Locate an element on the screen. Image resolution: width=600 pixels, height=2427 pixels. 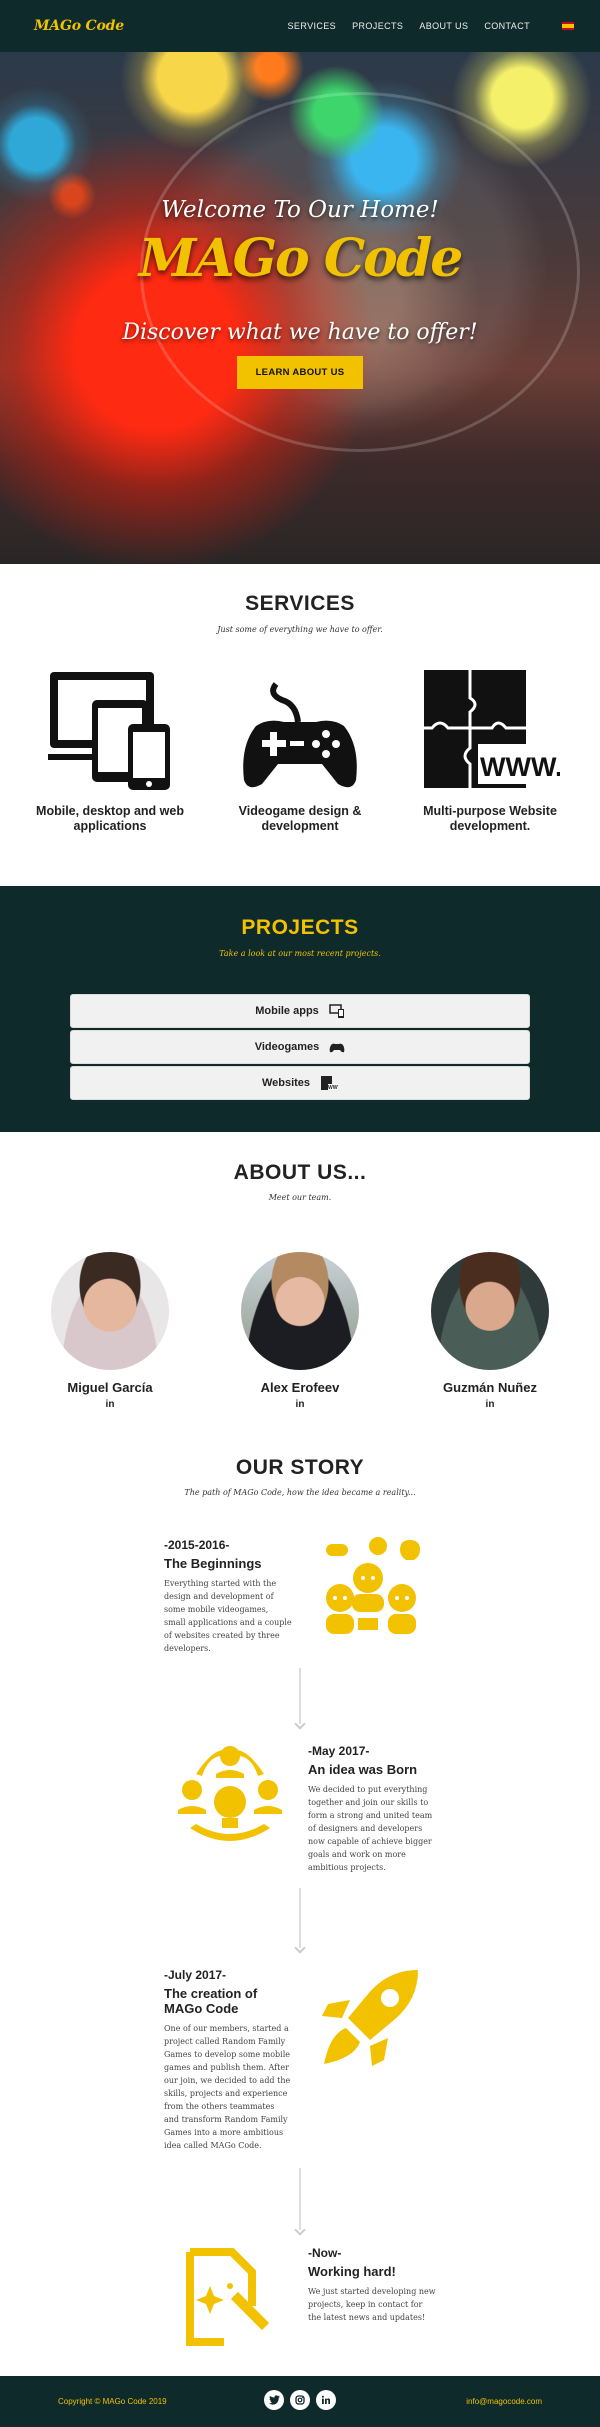
team-member: Guzmán Nuñez in is located at coordinates (490, 1331).